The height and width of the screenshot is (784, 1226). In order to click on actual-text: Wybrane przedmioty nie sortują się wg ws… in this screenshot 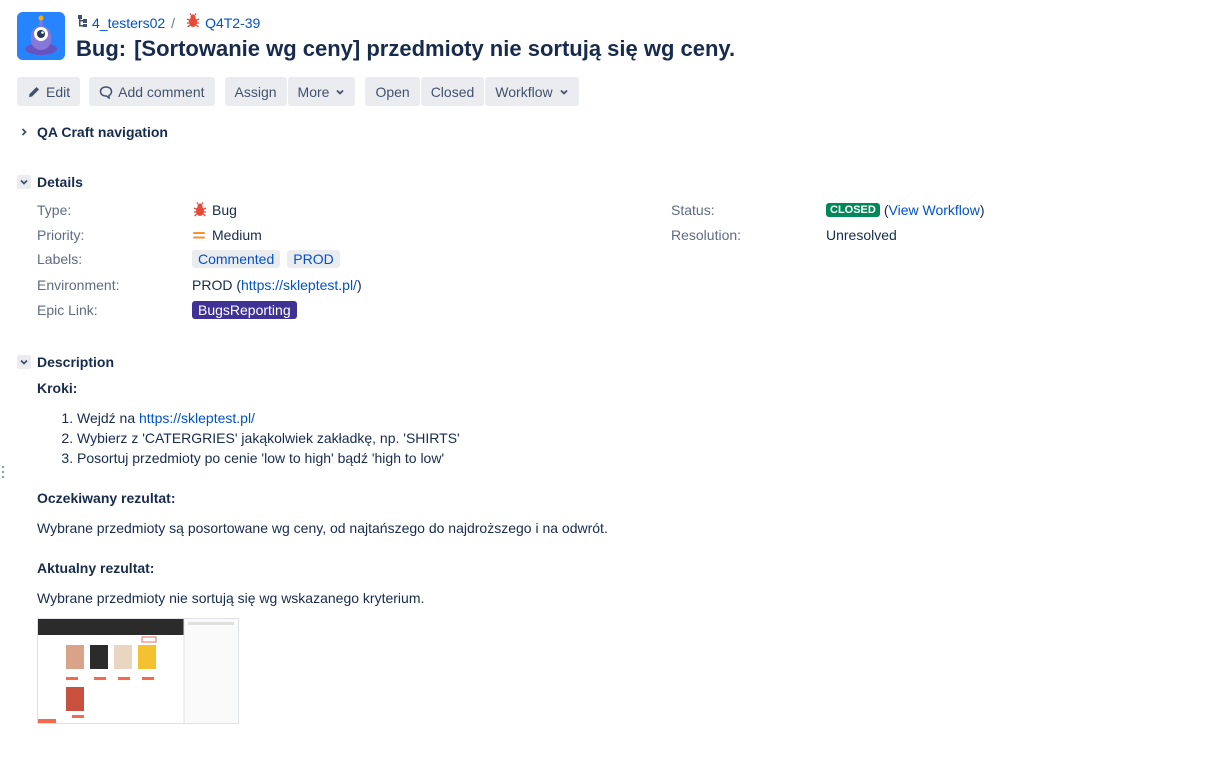, I will do `click(231, 598)`.